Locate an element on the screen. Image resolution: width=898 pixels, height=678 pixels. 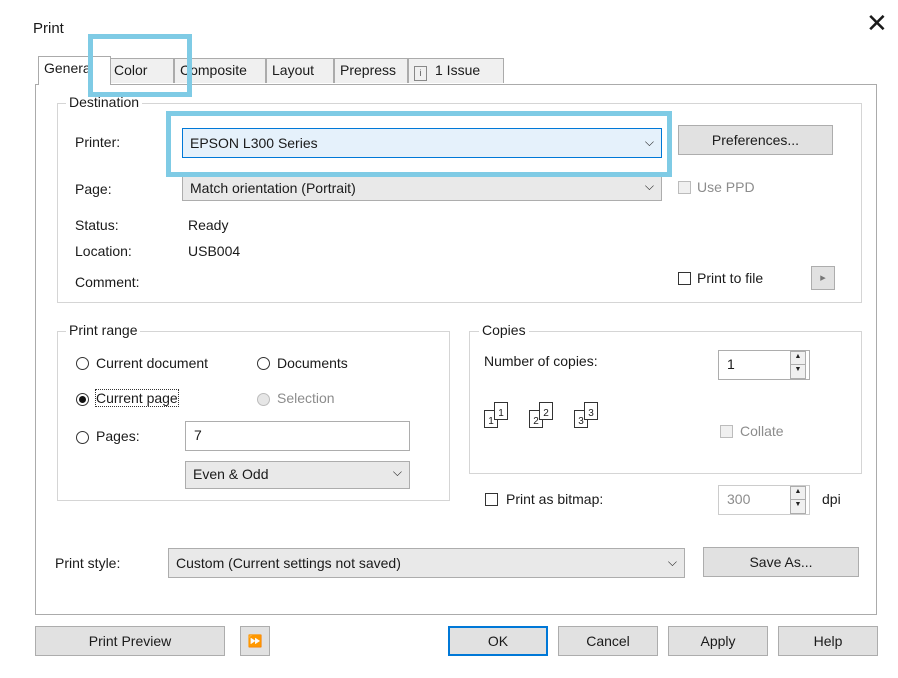
documents-label: Documents is located at coordinates (312, 363).